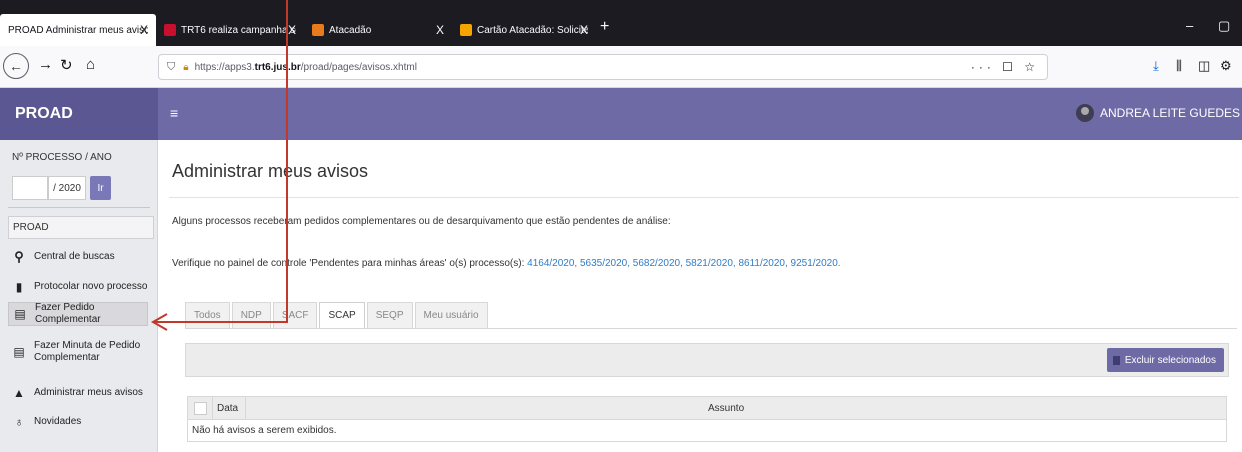 The height and width of the screenshot is (452, 1242). What do you see at coordinates (342, 315) in the screenshot?
I see `tab-scap: SCAP` at bounding box center [342, 315].